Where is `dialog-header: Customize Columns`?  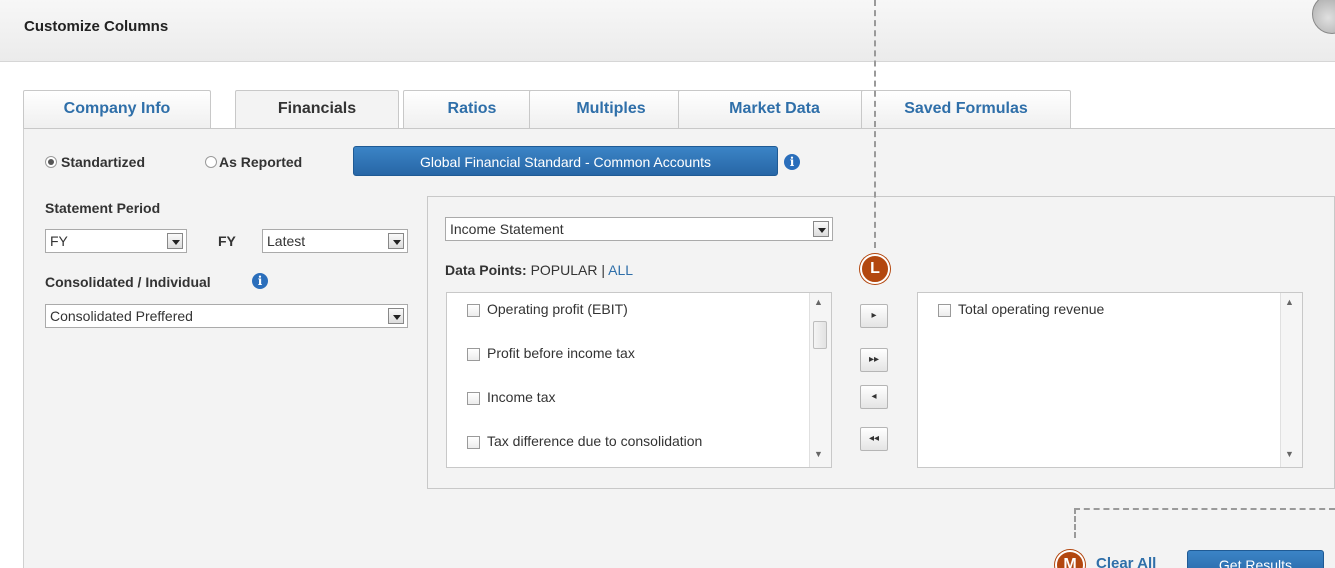
dialog-header: Customize Columns is located at coordinates (667, 31).